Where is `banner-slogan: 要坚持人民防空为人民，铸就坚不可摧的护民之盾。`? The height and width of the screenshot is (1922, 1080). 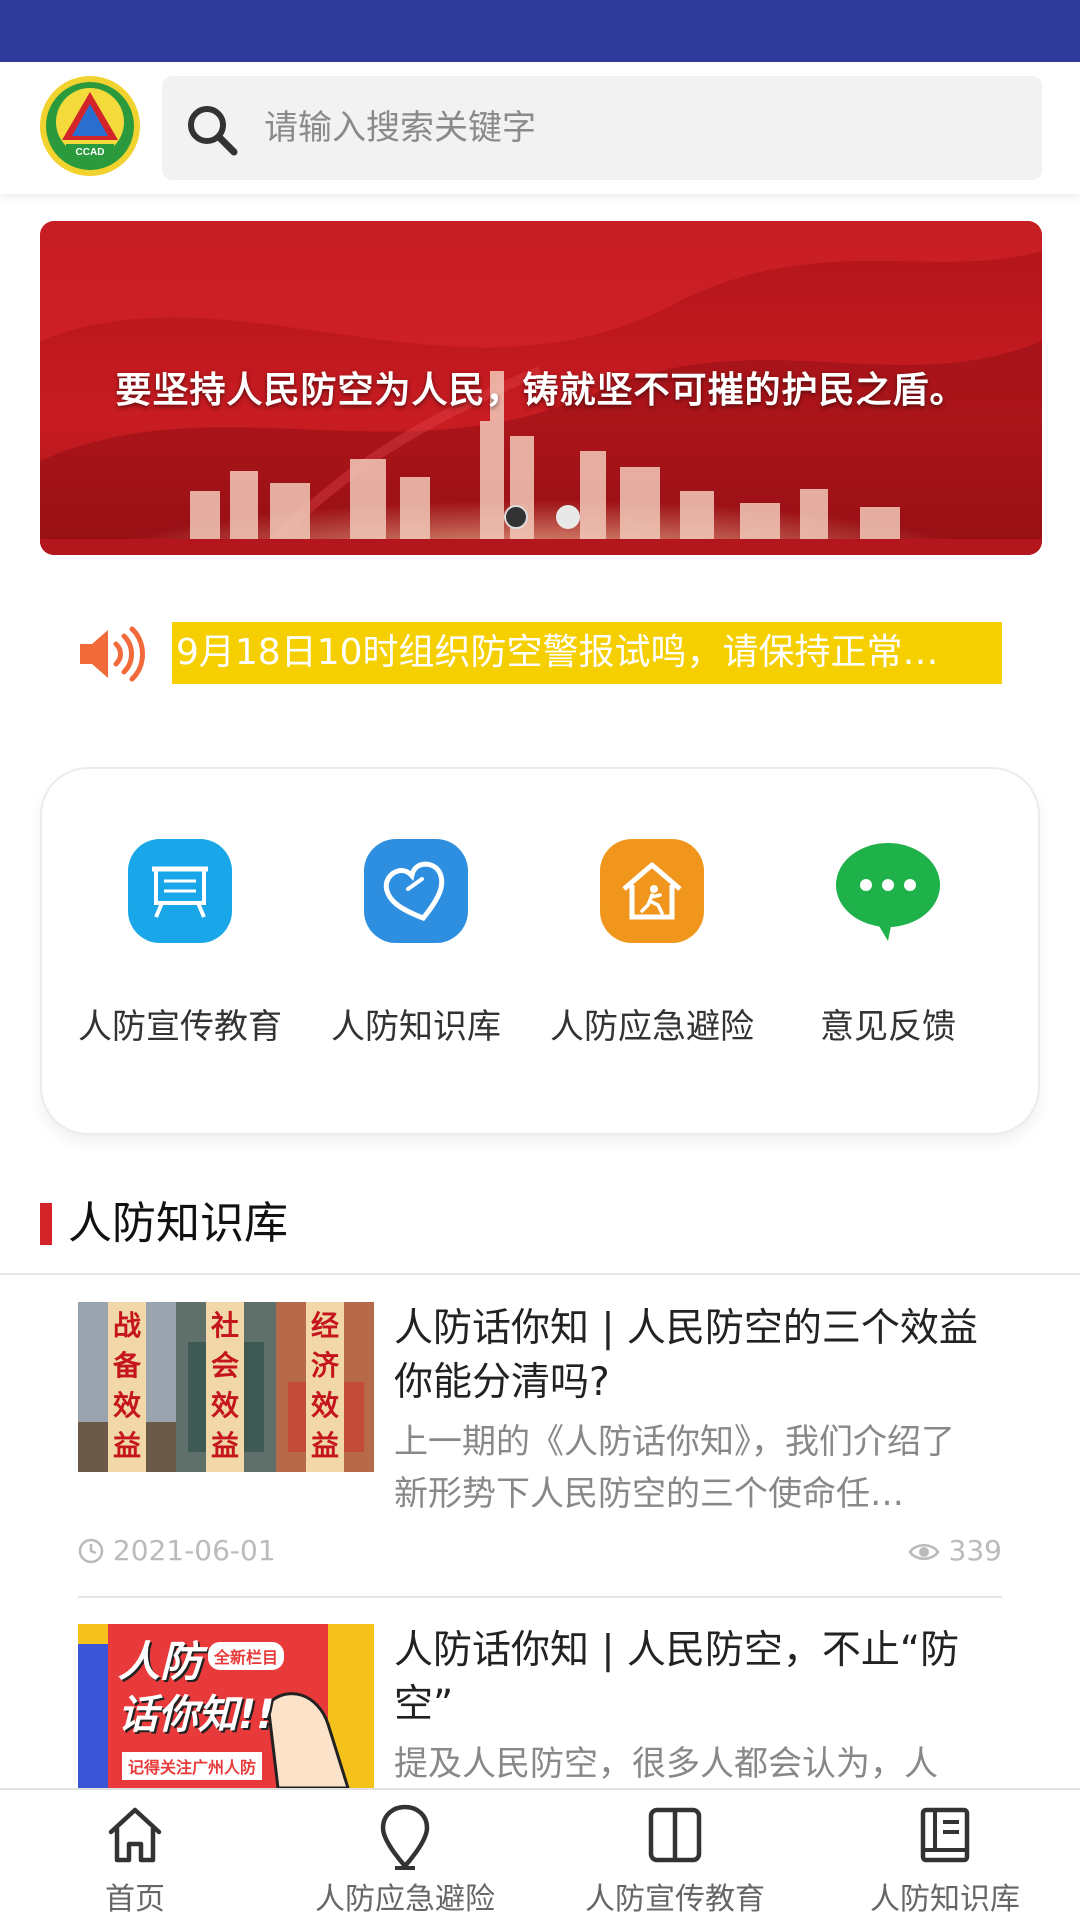 banner-slogan: 要坚持人民防空为人民，铸就坚不可摧的护民之盾。 is located at coordinates (541, 390).